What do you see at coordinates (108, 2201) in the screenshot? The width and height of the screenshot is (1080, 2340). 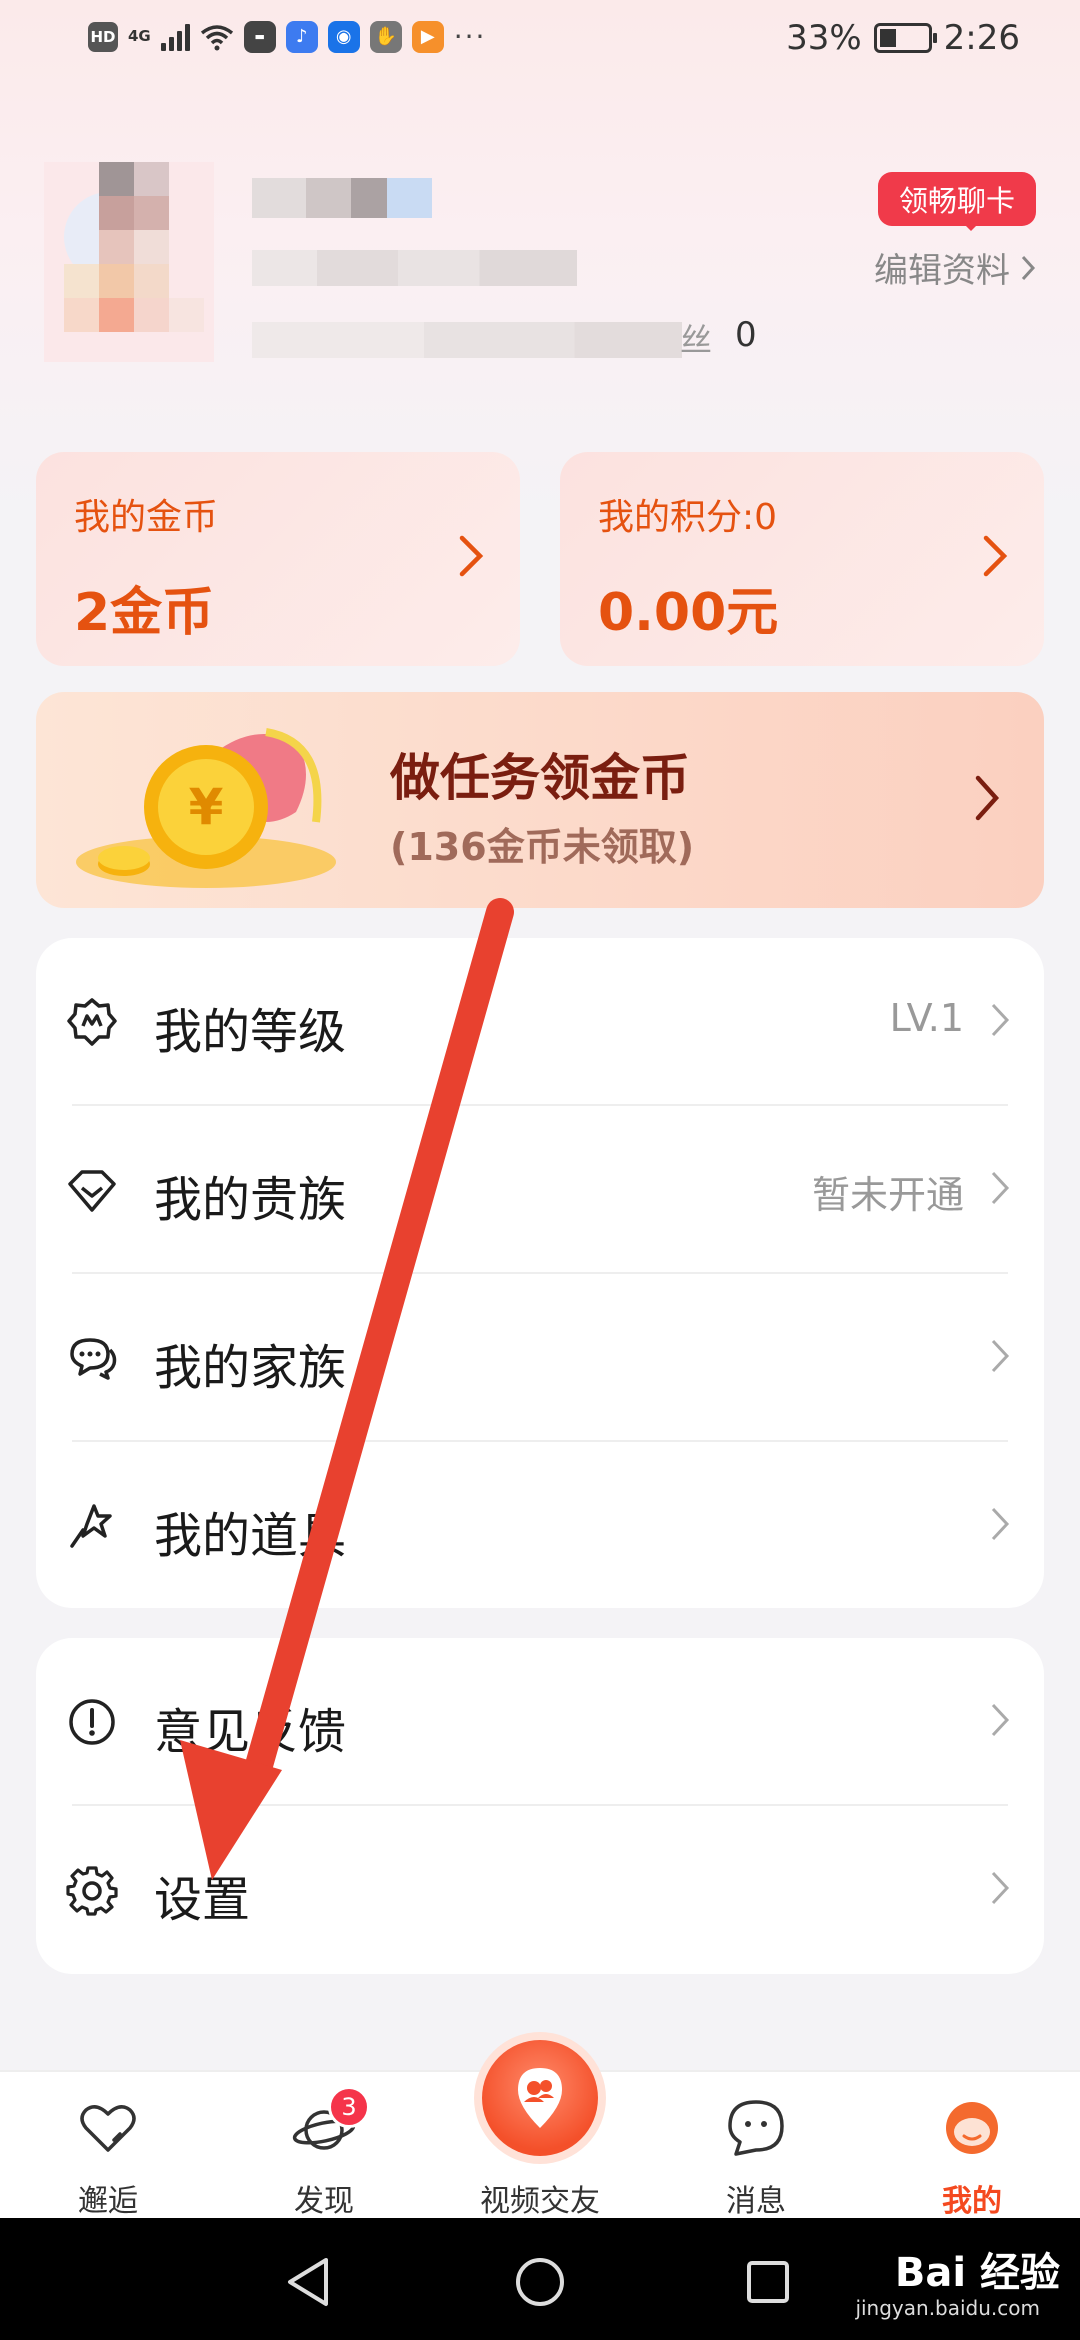 I see `nav-label: 邂逅` at bounding box center [108, 2201].